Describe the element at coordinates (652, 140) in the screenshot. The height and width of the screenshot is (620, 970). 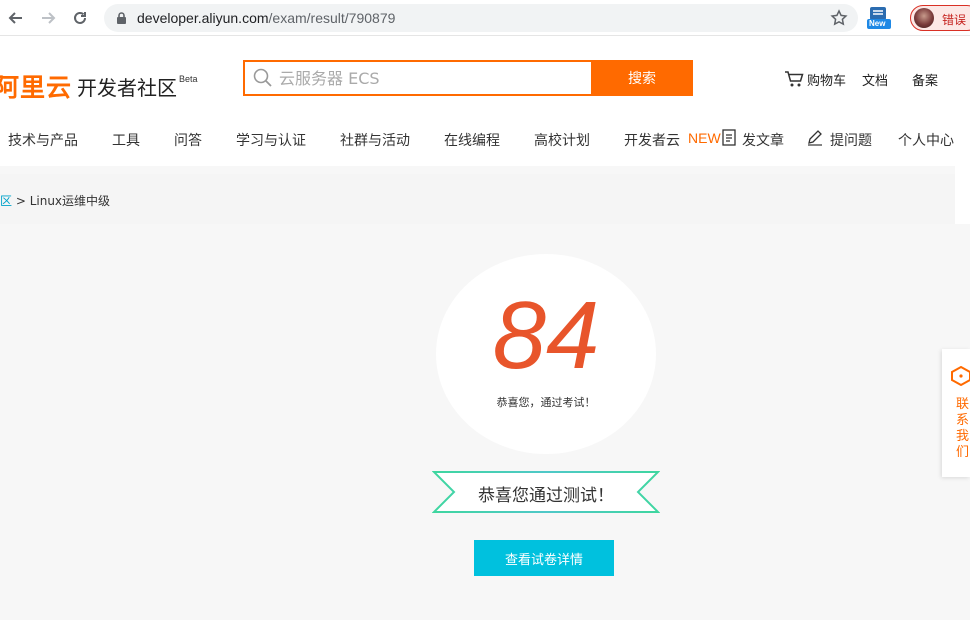
I see `nav-item-dev-cloud: 开发者云` at that location.